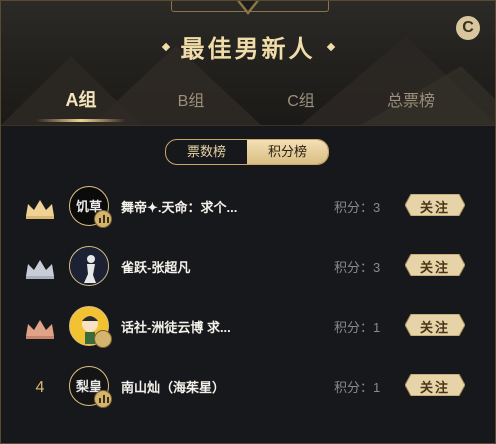 The image size is (496, 444). I want to click on tab-a-group: A组, so click(81, 99).